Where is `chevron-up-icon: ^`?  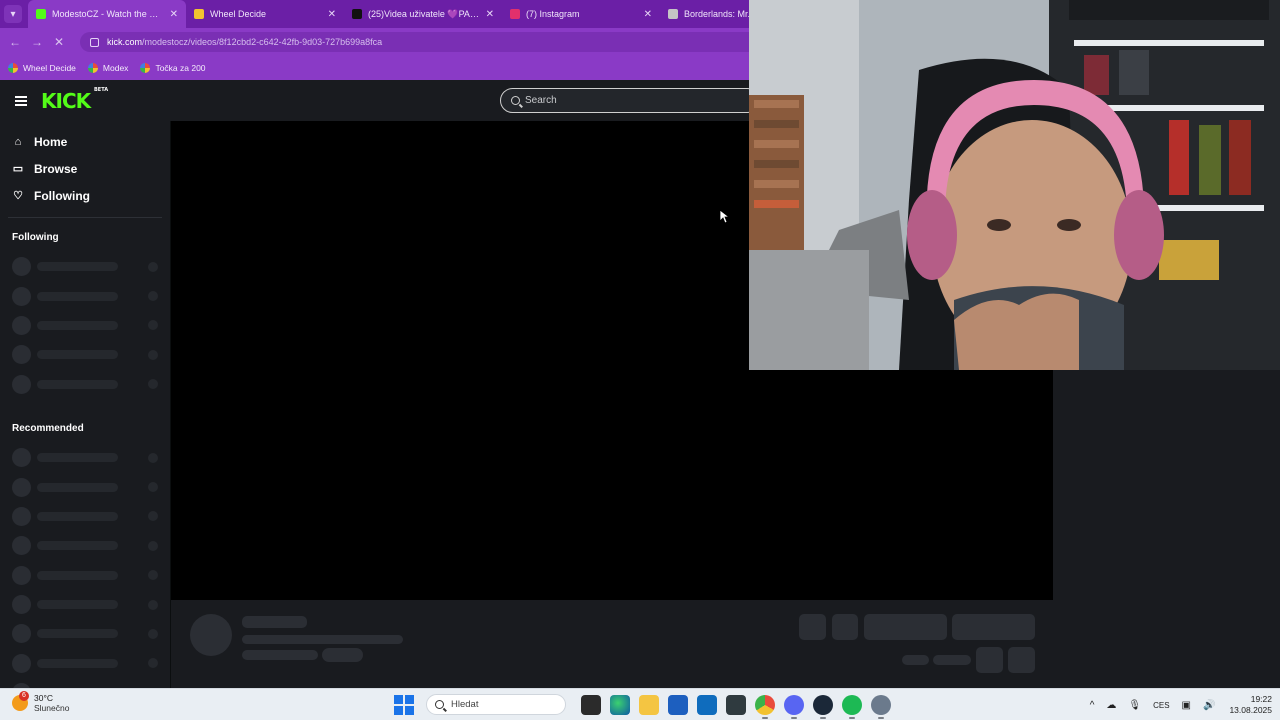 chevron-up-icon: ^ is located at coordinates (1092, 705).